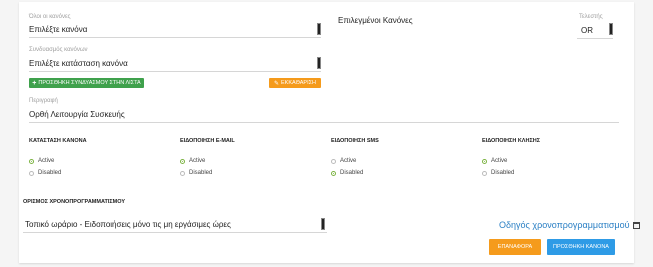 This screenshot has height=267, width=653. I want to click on scheduling-guide-label: Οδηγός χρονοπρογραμματισμού, so click(564, 225).